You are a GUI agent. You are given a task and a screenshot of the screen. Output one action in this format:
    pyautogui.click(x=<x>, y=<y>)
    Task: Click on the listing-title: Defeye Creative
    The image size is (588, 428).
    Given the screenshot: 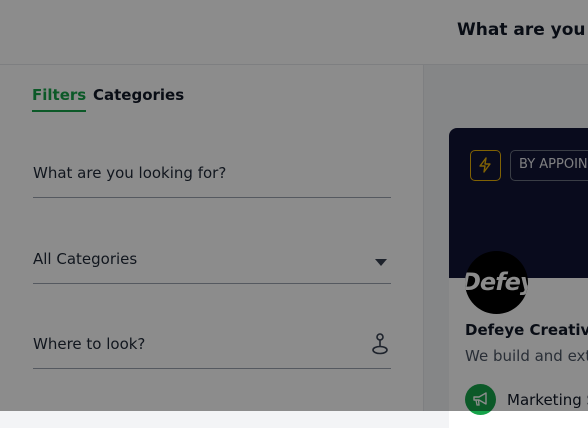 What is the action you would take?
    pyautogui.click(x=526, y=330)
    